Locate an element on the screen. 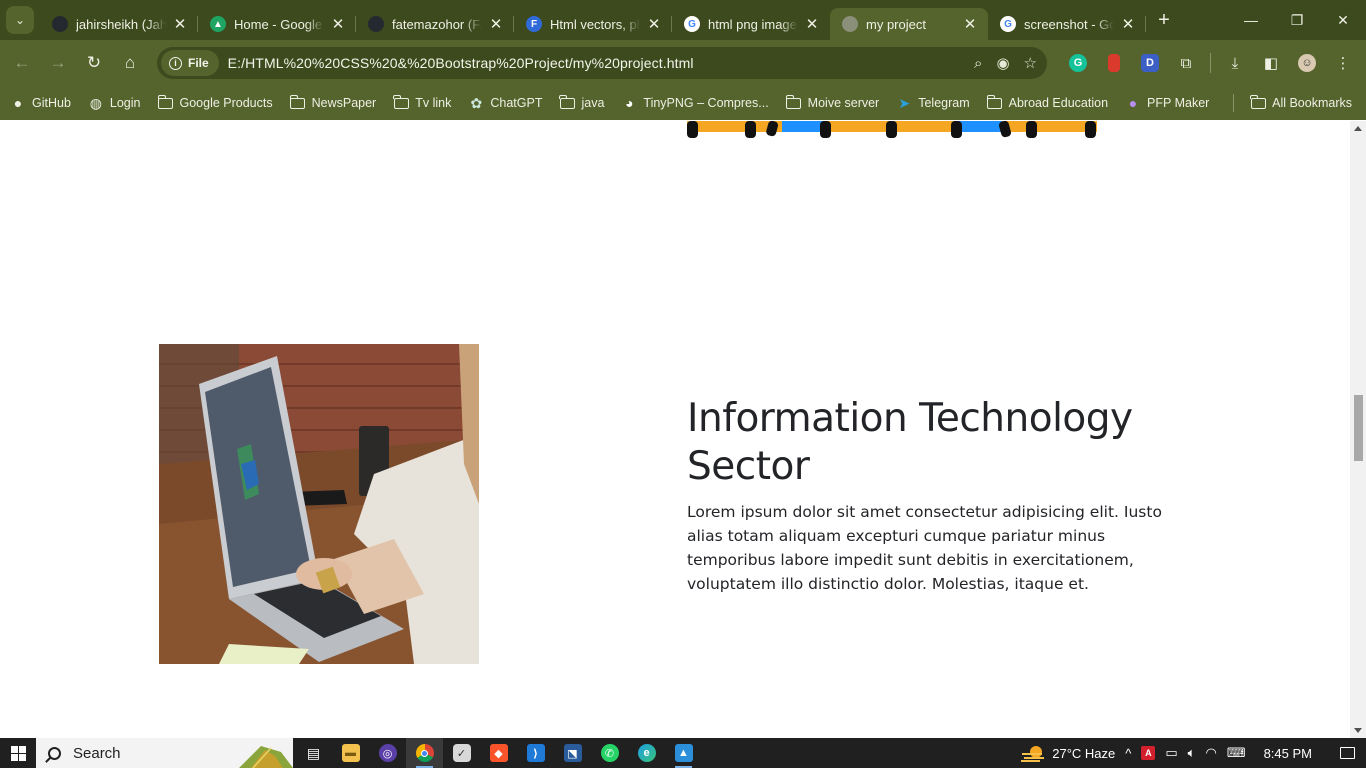 This screenshot has width=1366, height=768. bookmark-star-icon: ☆ is located at coordinates (1030, 63).